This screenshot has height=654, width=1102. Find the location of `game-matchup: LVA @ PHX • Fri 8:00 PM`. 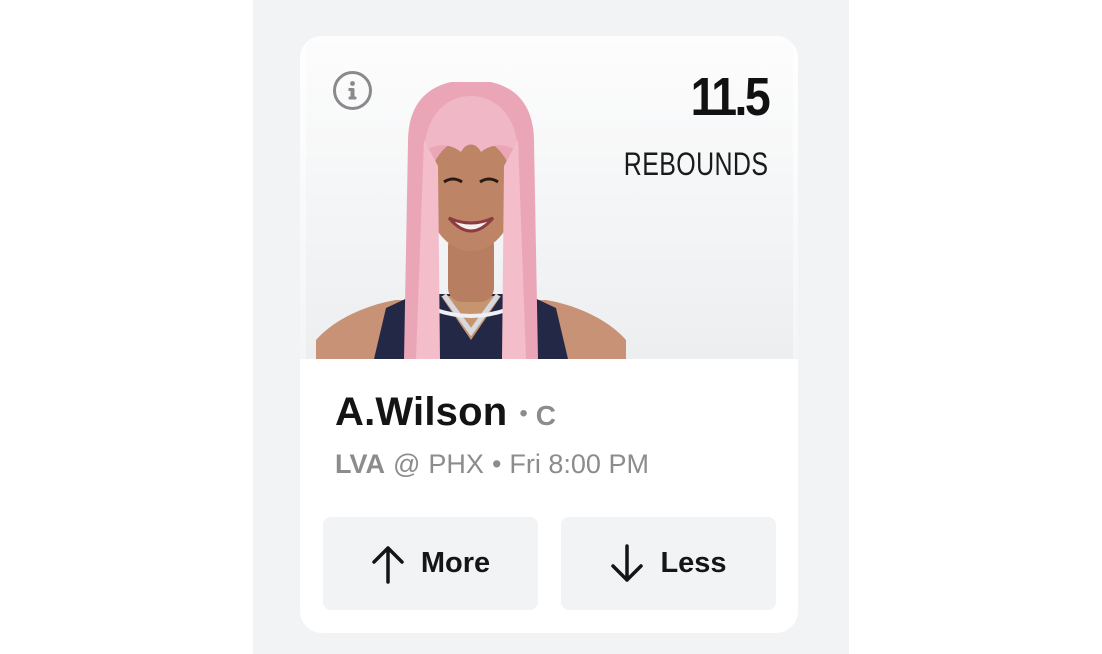

game-matchup: LVA @ PHX • Fri 8:00 PM is located at coordinates (492, 464).